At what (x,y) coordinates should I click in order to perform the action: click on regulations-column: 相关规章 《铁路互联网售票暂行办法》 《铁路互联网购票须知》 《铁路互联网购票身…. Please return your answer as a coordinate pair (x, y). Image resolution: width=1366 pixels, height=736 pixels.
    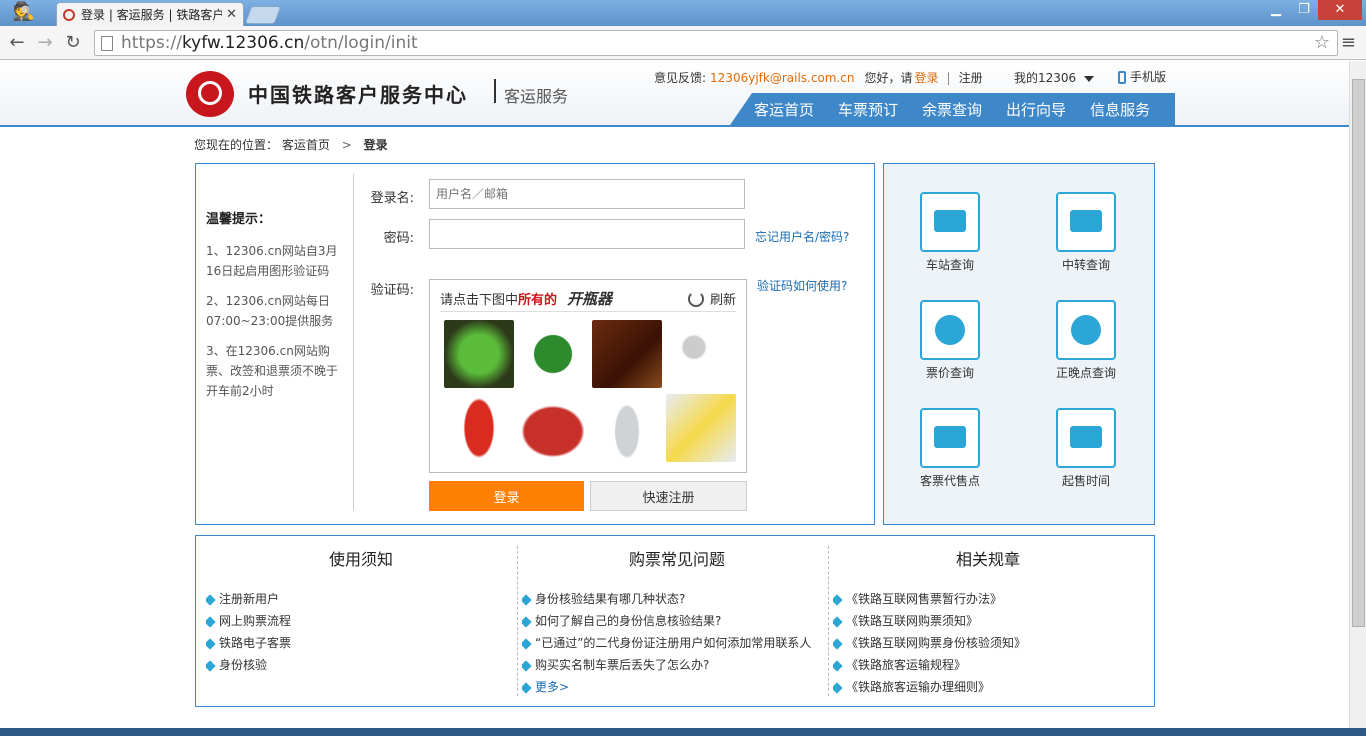
    Looking at the image, I should click on (988, 621).